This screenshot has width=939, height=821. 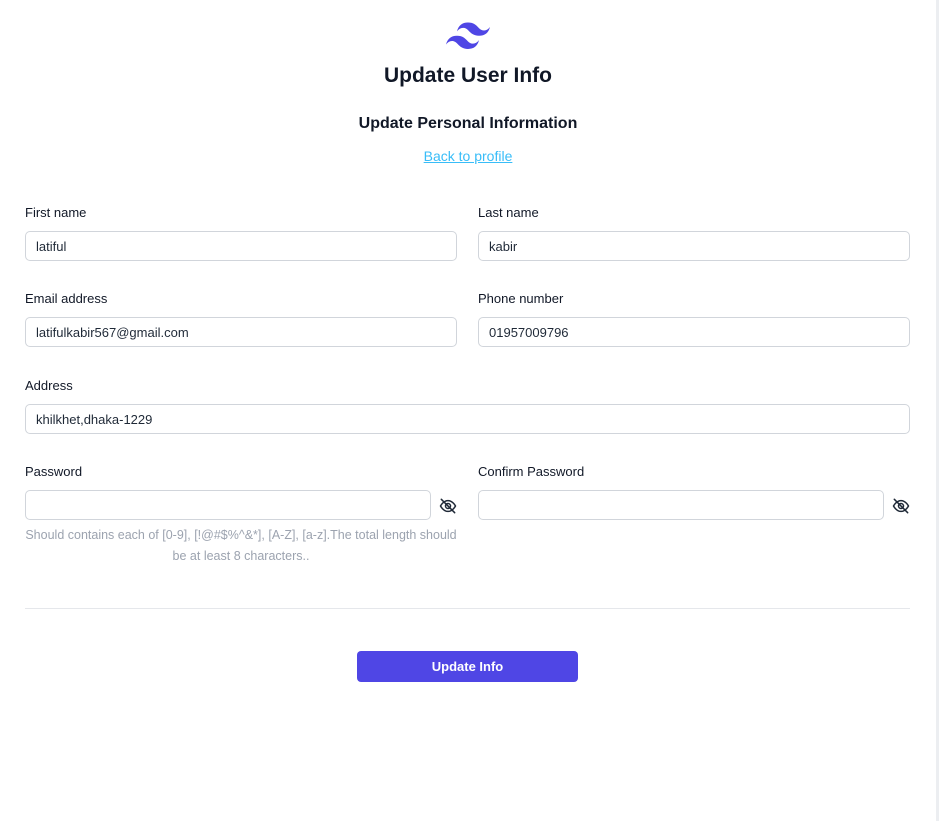 I want to click on last-name-input, so click(x=694, y=246).